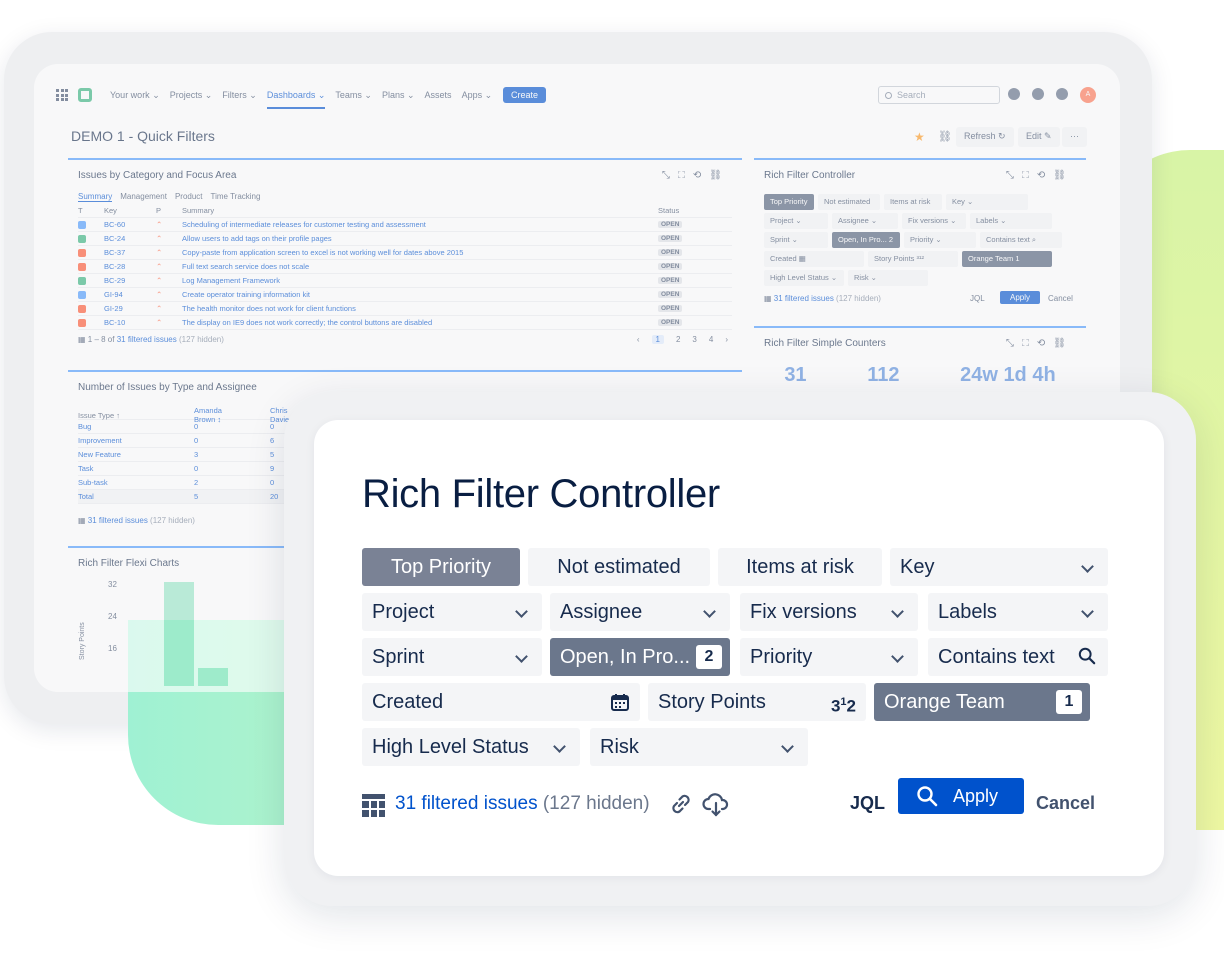 Image resolution: width=1224 pixels, height=956 pixels. I want to click on filter-fix-versions-dropdown: Fix versions, so click(829, 612).